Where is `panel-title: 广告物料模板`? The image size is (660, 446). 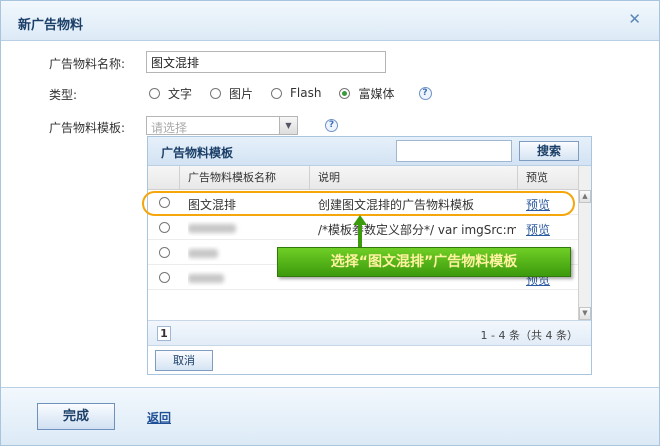
panel-title: 广告物料模板 is located at coordinates (197, 153).